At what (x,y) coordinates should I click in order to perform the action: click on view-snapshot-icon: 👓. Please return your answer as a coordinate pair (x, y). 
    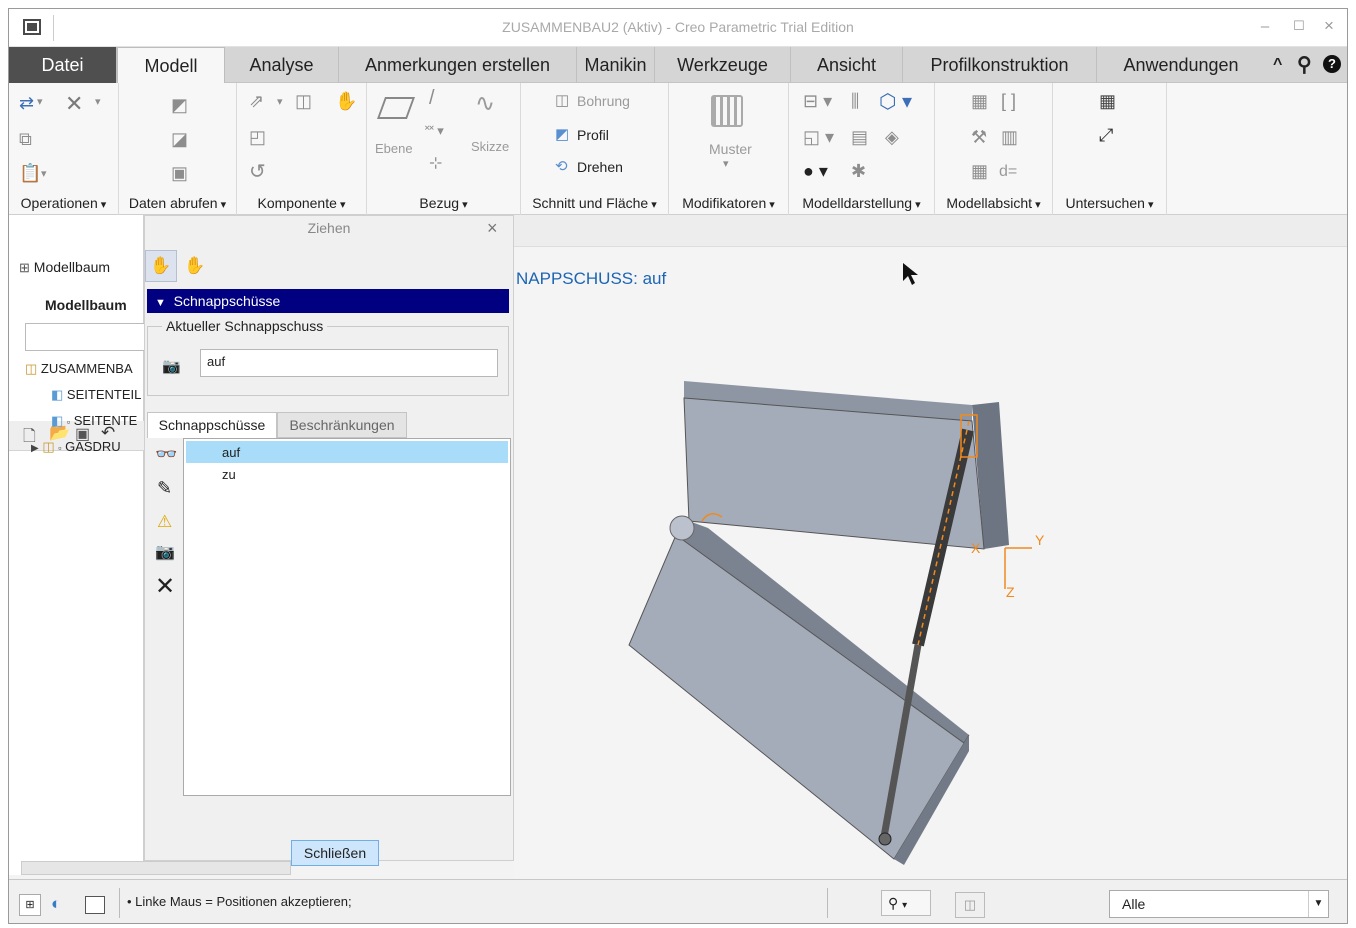
    Looking at the image, I should click on (166, 454).